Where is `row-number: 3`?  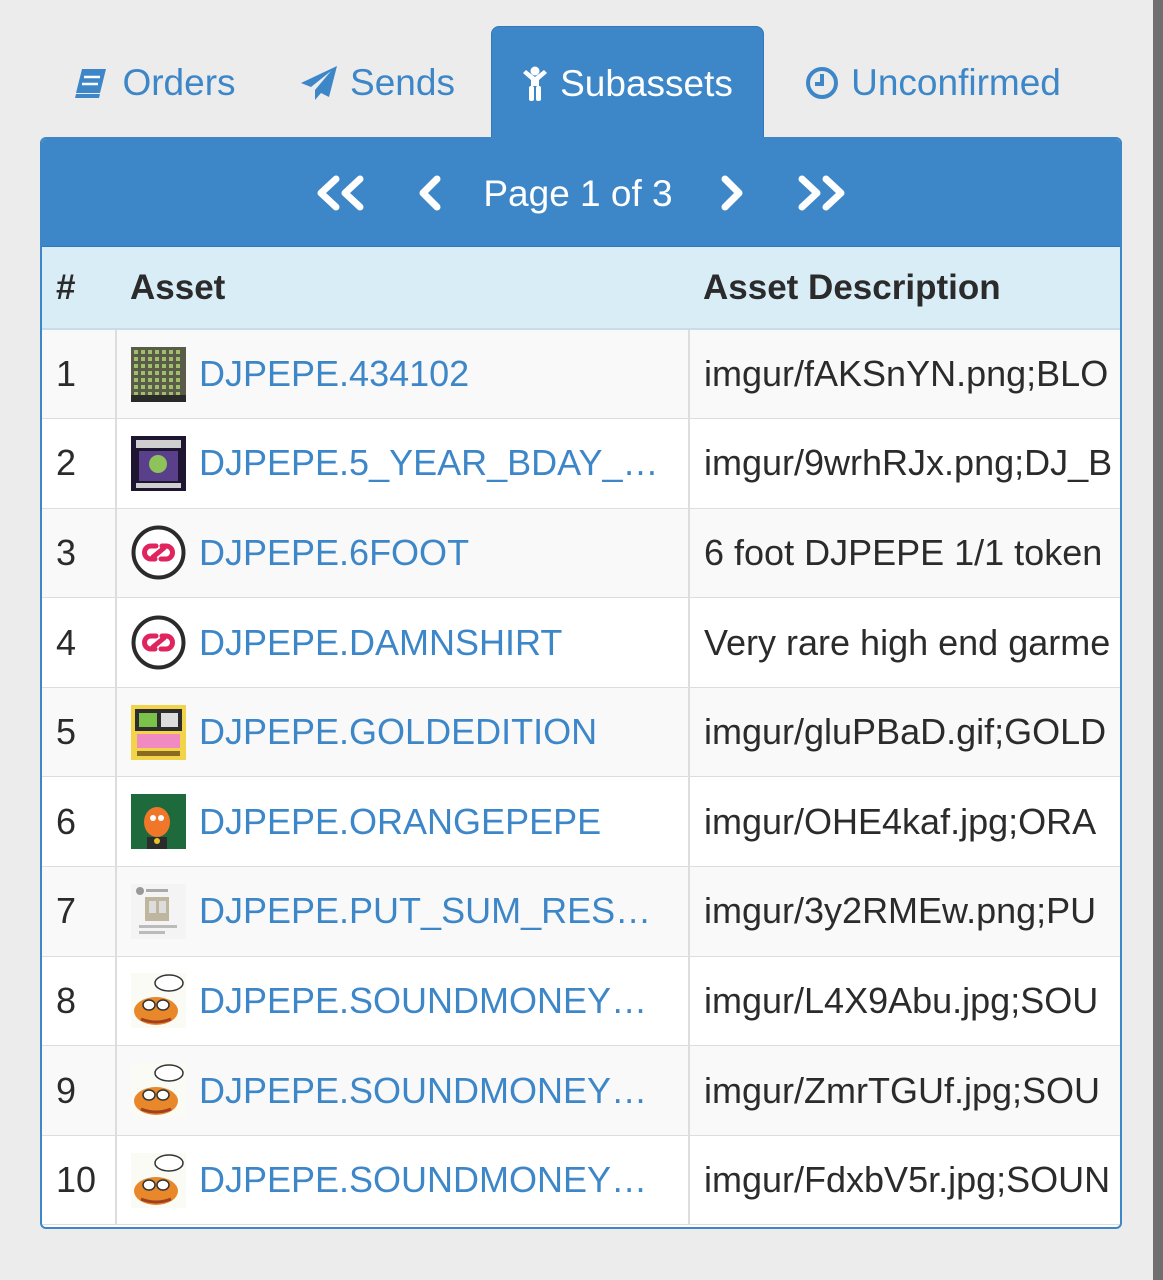
row-number: 3 is located at coordinates (79, 553).